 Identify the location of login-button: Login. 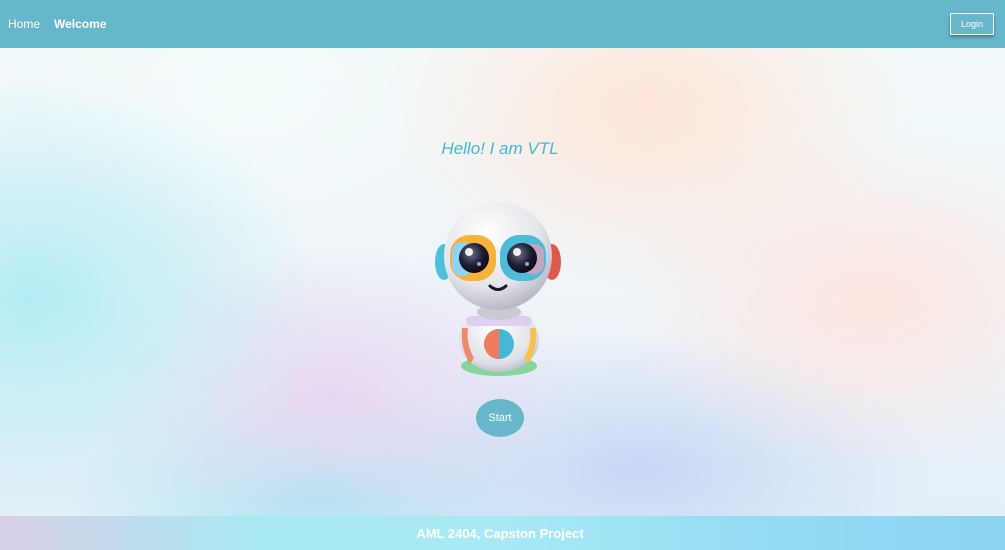
(972, 24).